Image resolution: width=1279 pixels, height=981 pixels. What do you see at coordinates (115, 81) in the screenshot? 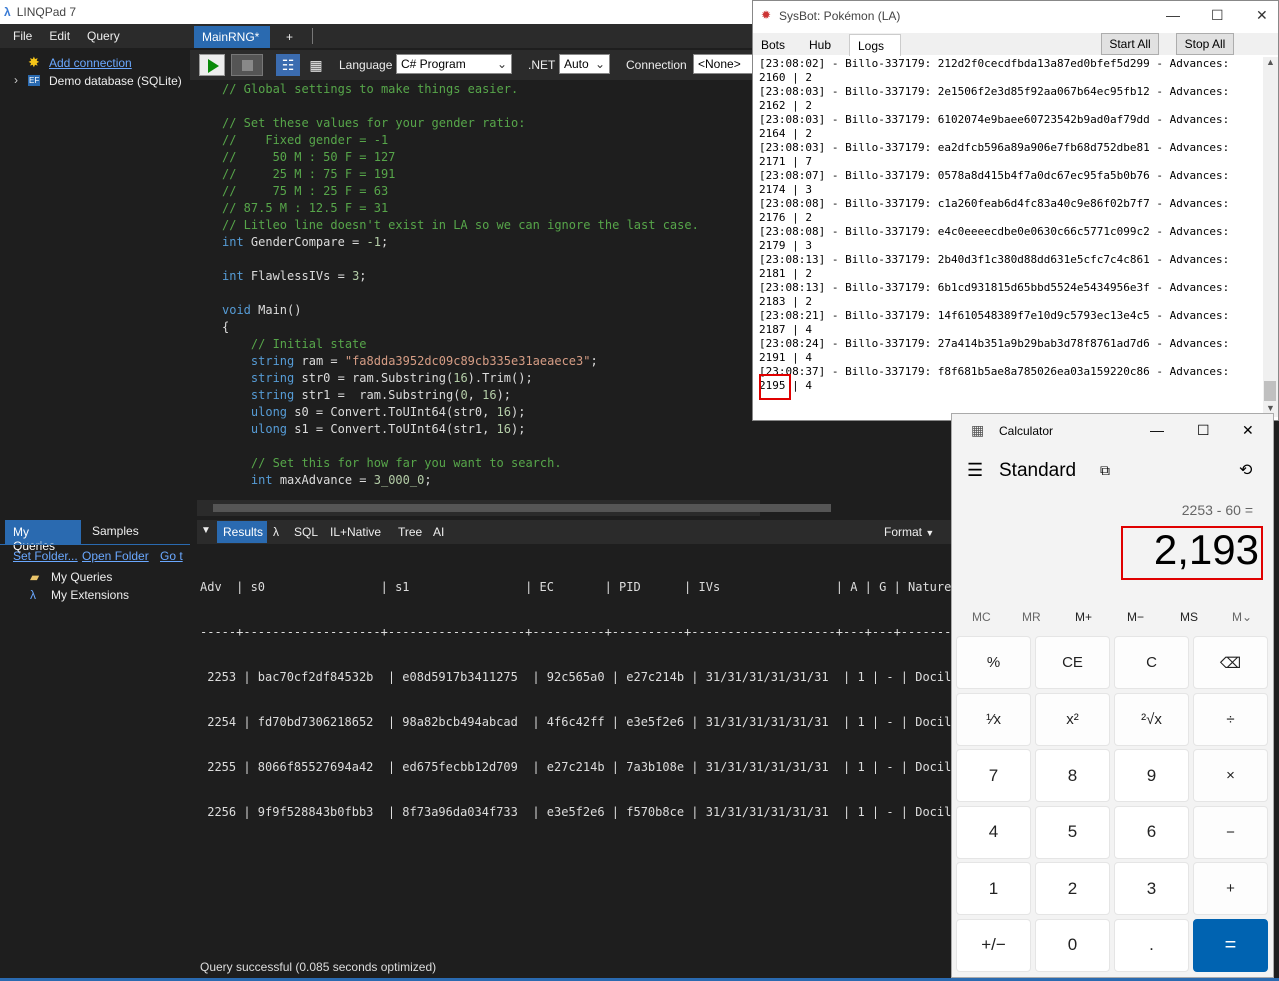
I see `demo-database-item: Demo database (SQLite)` at bounding box center [115, 81].